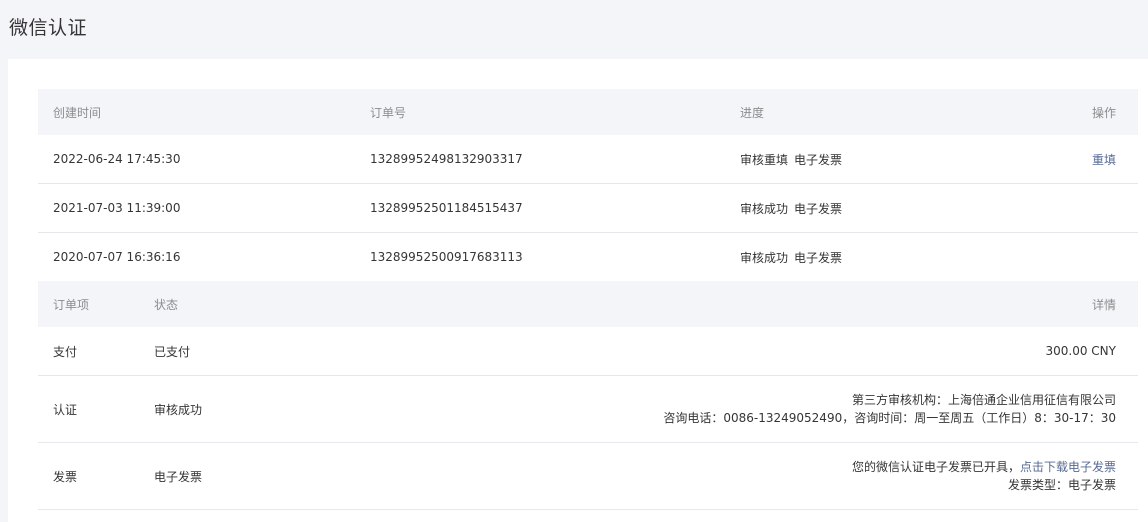  I want to click on invoice-type-text: 发票类型：电子发票, so click(1061, 485).